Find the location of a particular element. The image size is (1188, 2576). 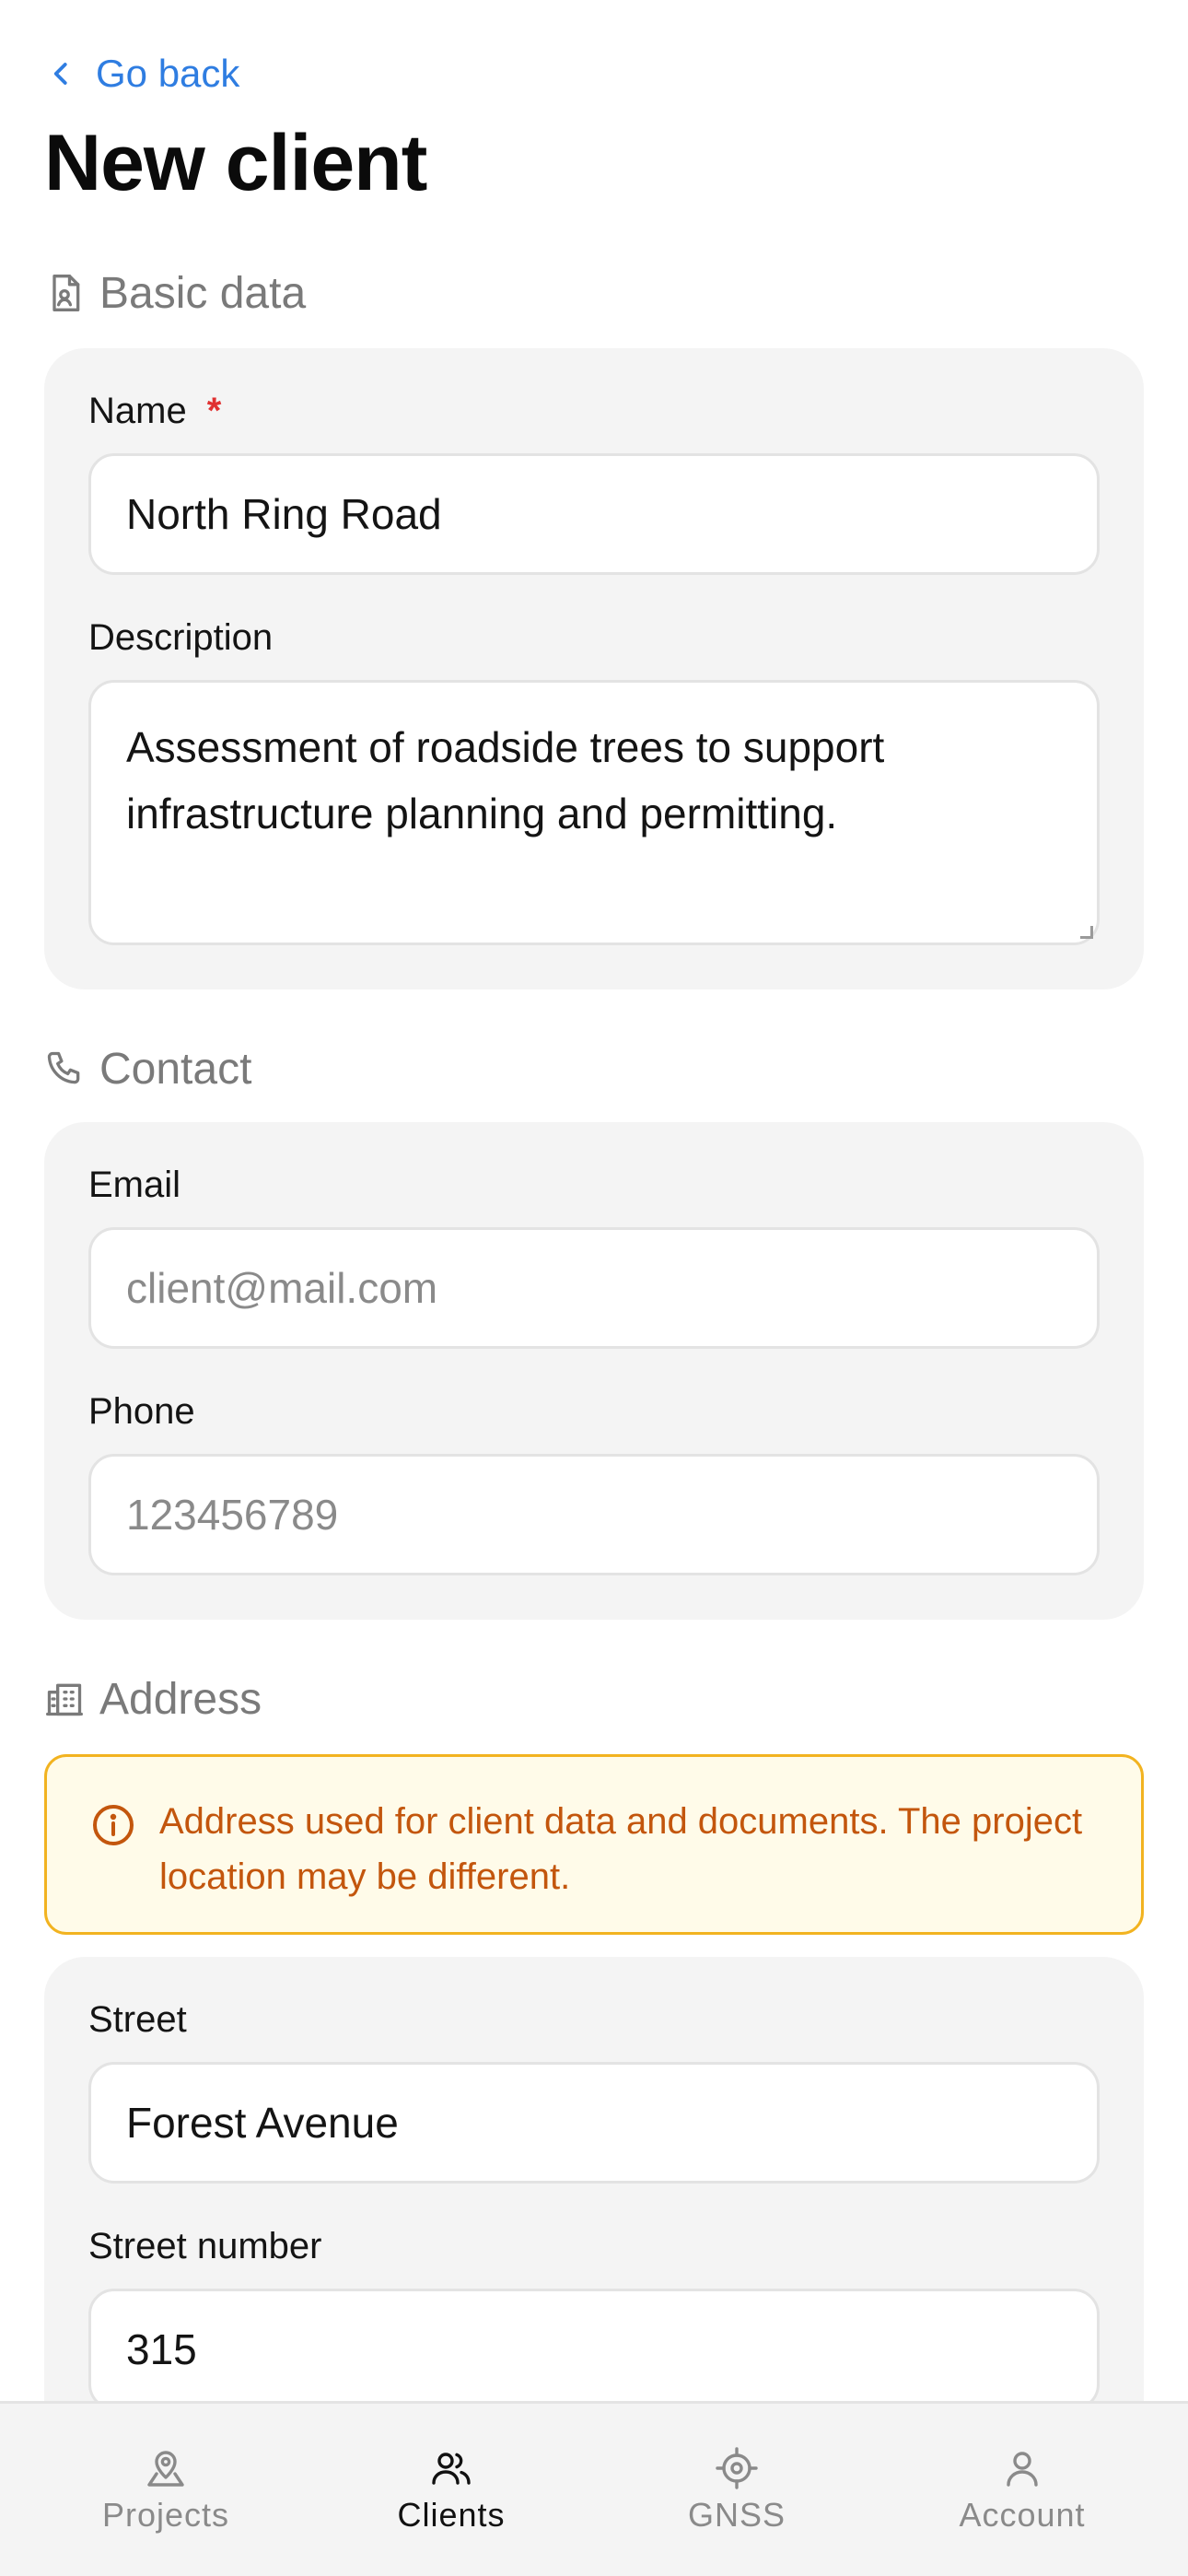

tab-gnss: GNSS is located at coordinates (736, 2490).